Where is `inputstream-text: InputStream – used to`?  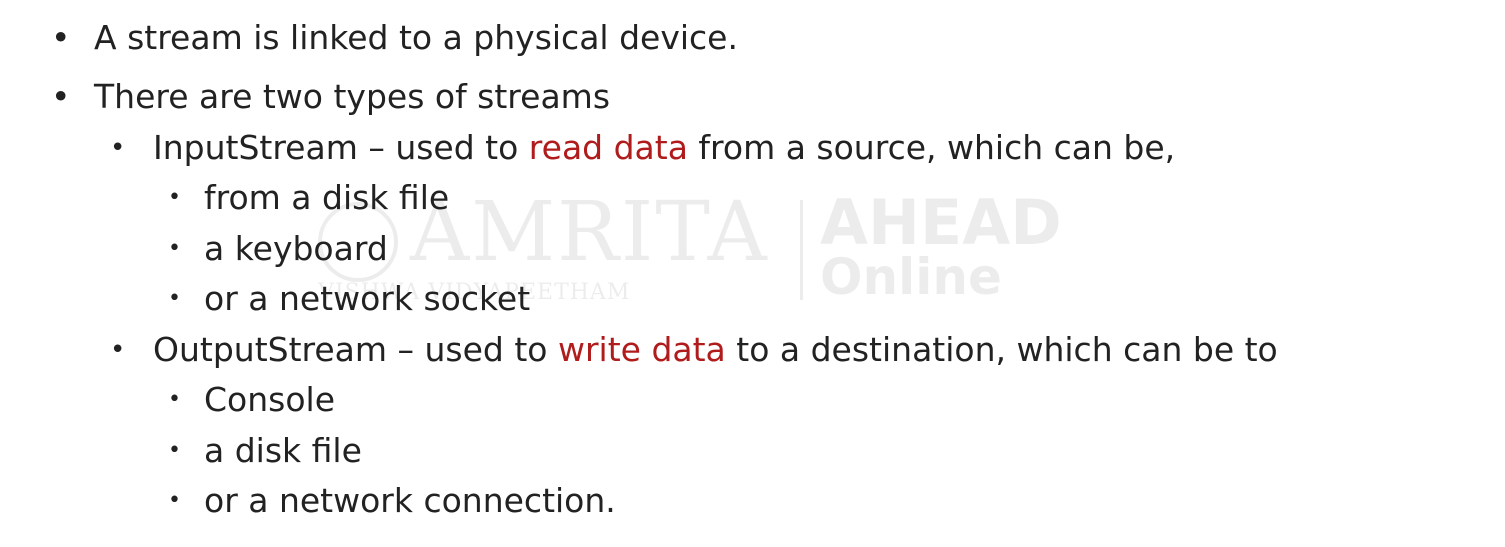 inputstream-text: InputStream – used to is located at coordinates (341, 147).